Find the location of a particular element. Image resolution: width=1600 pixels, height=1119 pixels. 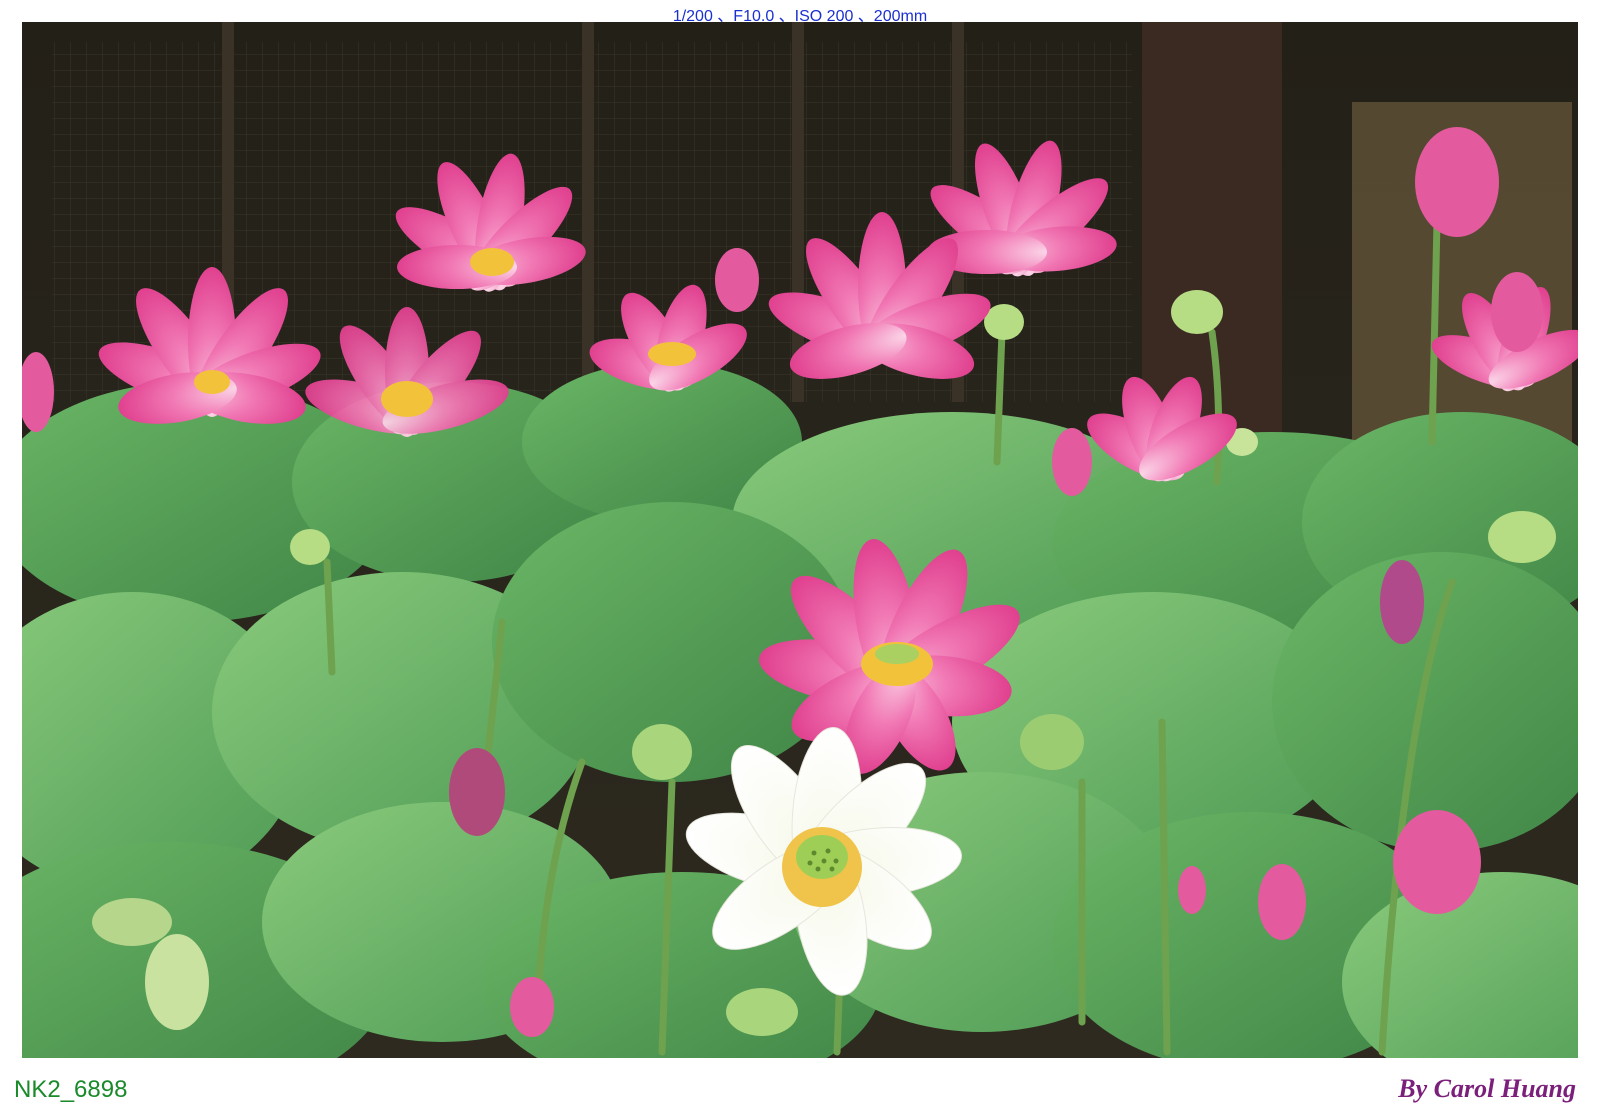

file-id-label: NK2_6898 is located at coordinates (71, 1089).